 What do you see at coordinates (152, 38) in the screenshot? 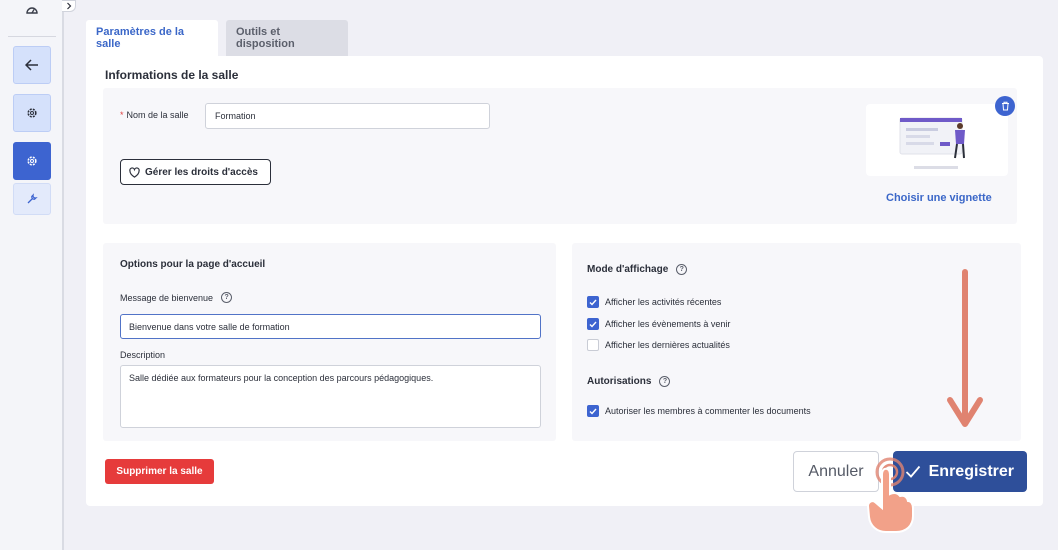
I see `tab-room-settings: Paramètres de la salle` at bounding box center [152, 38].